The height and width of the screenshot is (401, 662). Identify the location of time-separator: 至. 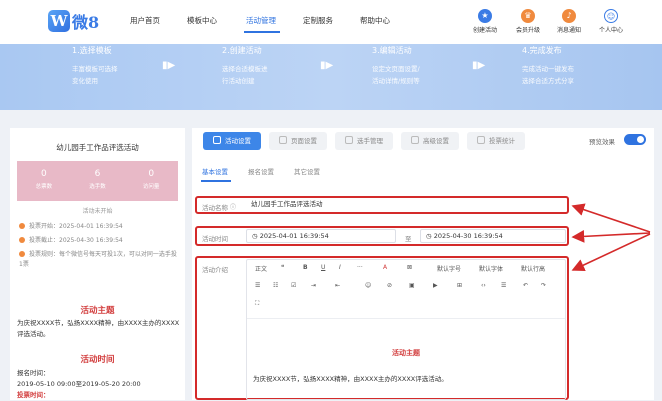
(408, 239).